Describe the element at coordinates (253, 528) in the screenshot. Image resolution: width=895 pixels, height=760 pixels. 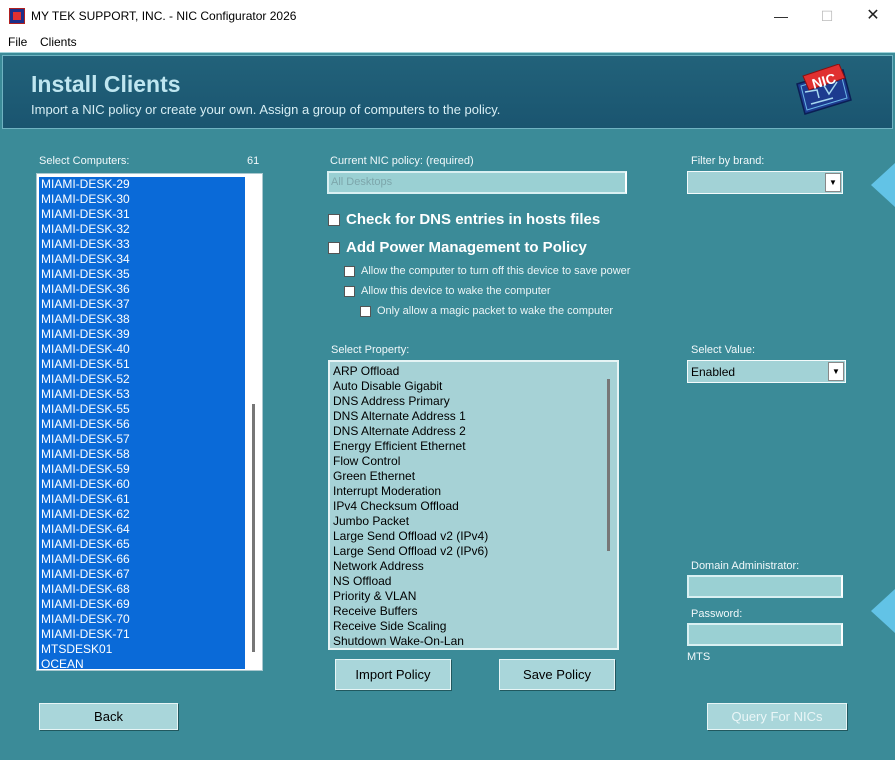
I see `computers-scroll-thumb` at that location.